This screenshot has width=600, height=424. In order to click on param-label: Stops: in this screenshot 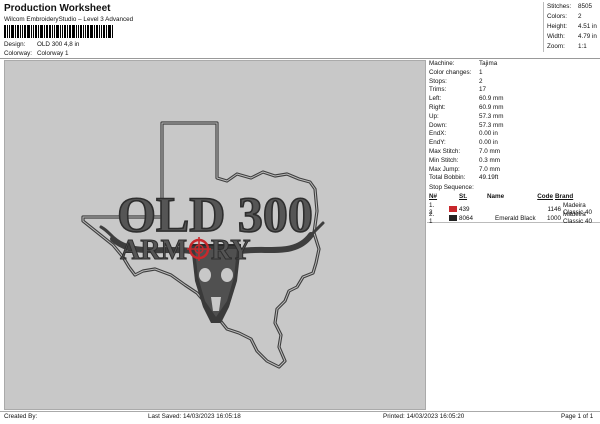, I will do `click(438, 81)`.